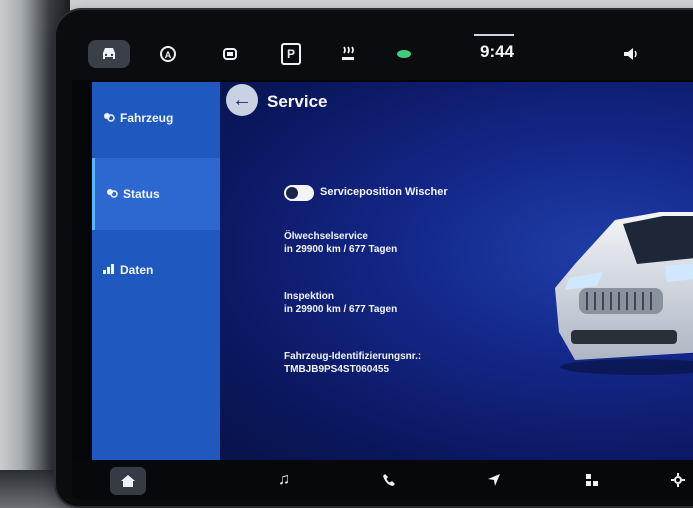 This screenshot has width=693, height=508. What do you see at coordinates (326, 236) in the screenshot?
I see `oil-service-label: Ölwechselservice` at bounding box center [326, 236].